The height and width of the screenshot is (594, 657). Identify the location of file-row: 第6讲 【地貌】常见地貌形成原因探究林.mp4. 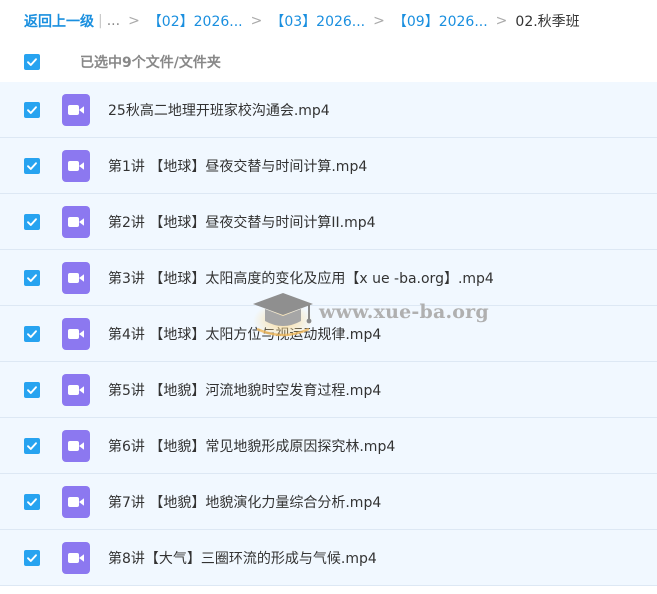
(328, 446).